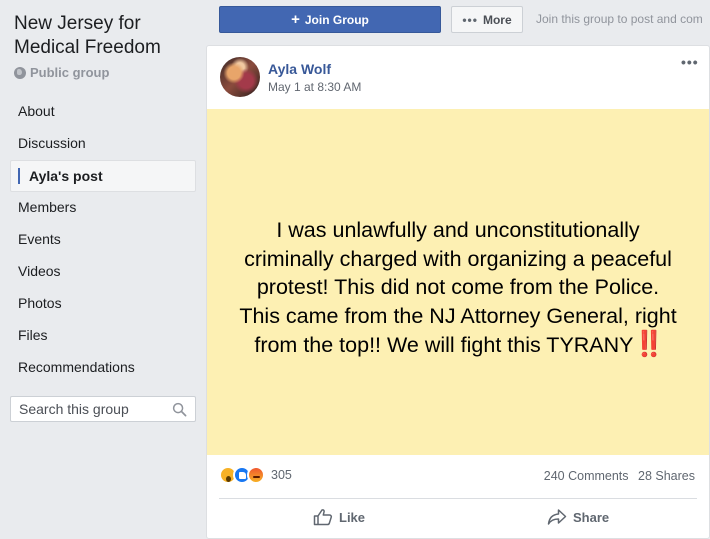 Image resolution: width=710 pixels, height=539 pixels. Describe the element at coordinates (103, 304) in the screenshot. I see `nav-item-photos: Photos` at that location.